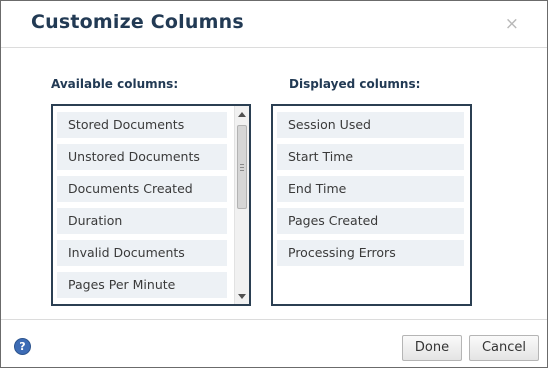  I want to click on available-columns-label: Available columns:, so click(115, 84).